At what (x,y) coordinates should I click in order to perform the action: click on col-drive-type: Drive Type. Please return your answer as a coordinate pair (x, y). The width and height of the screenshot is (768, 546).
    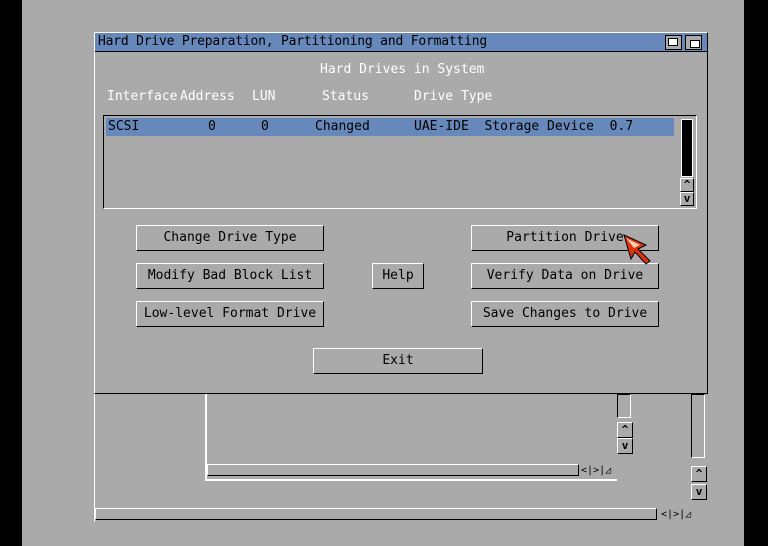
    Looking at the image, I should click on (453, 96).